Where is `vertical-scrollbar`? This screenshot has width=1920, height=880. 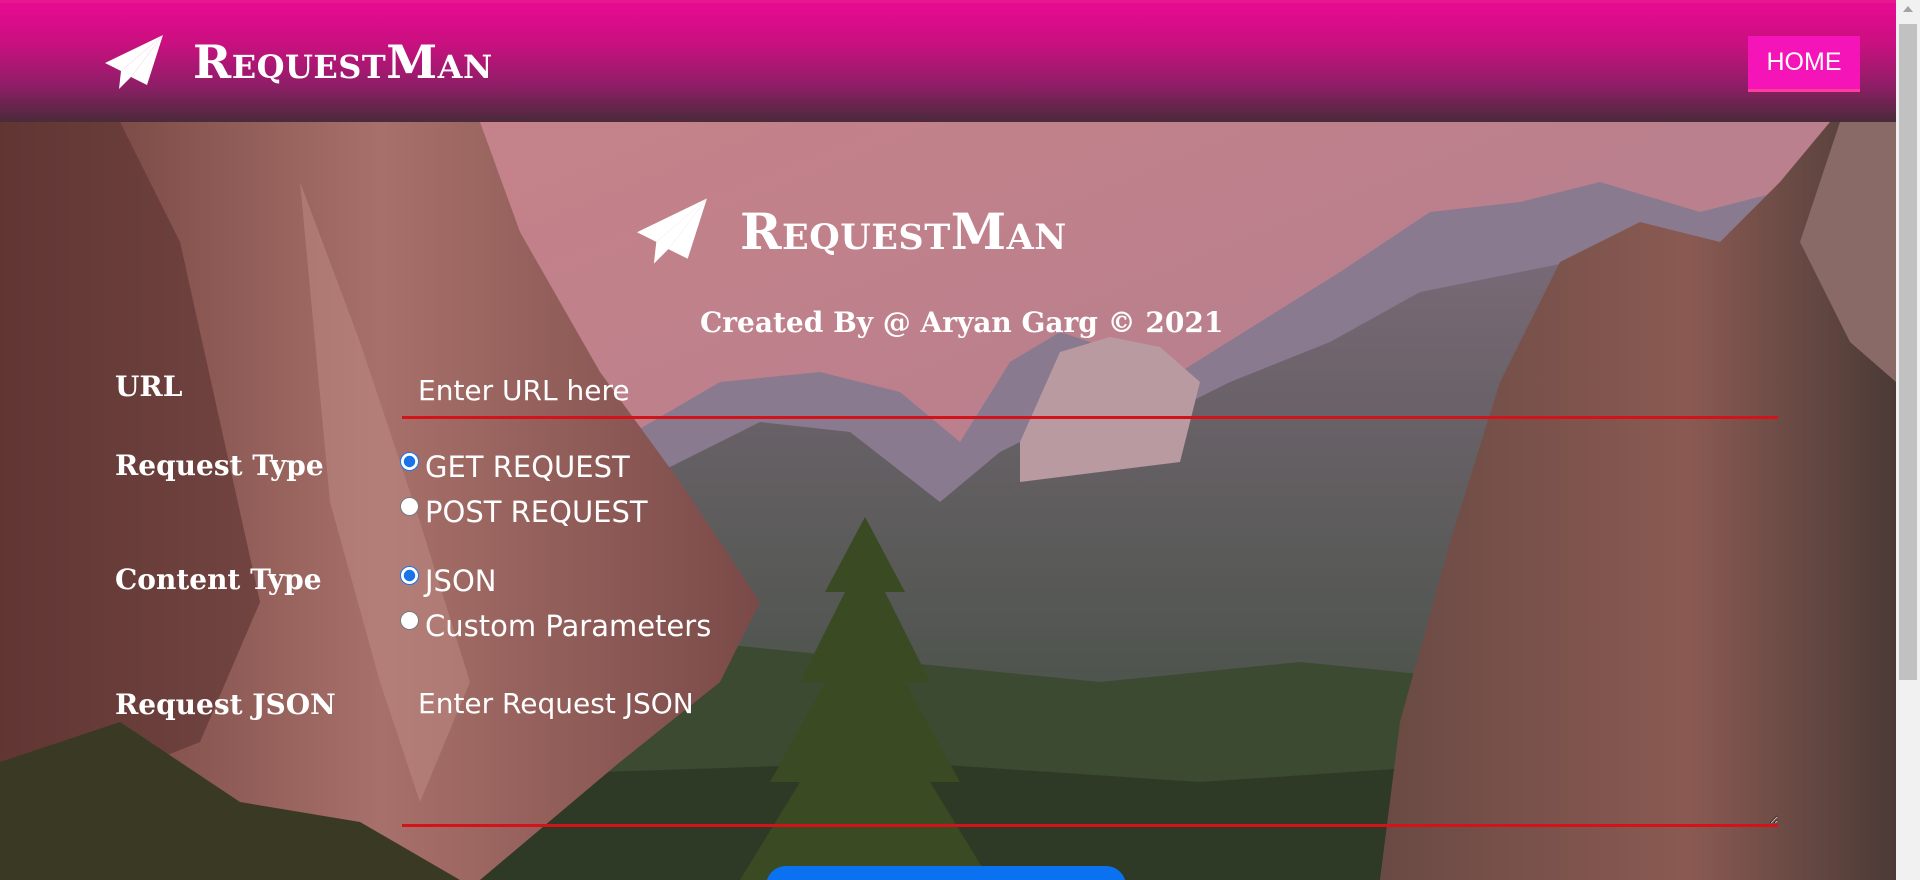 vertical-scrollbar is located at coordinates (1908, 440).